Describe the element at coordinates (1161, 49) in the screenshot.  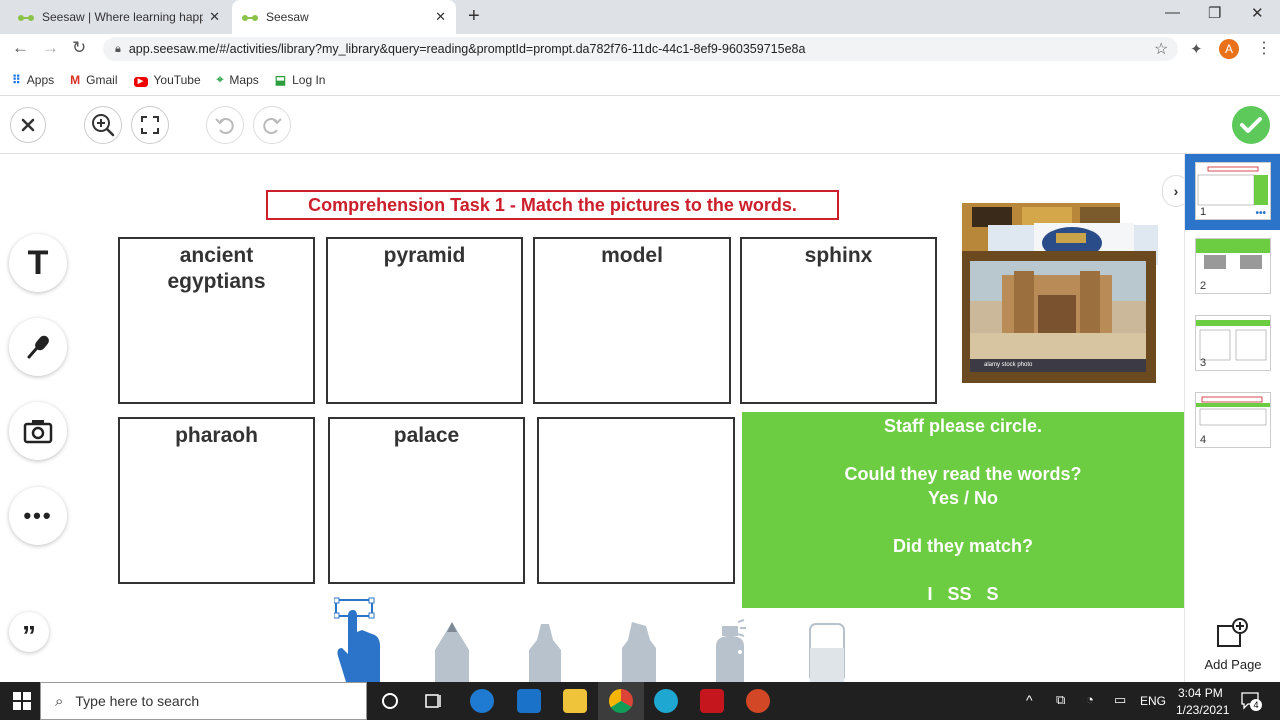
I see `bookmark-star-icon: ☆` at that location.